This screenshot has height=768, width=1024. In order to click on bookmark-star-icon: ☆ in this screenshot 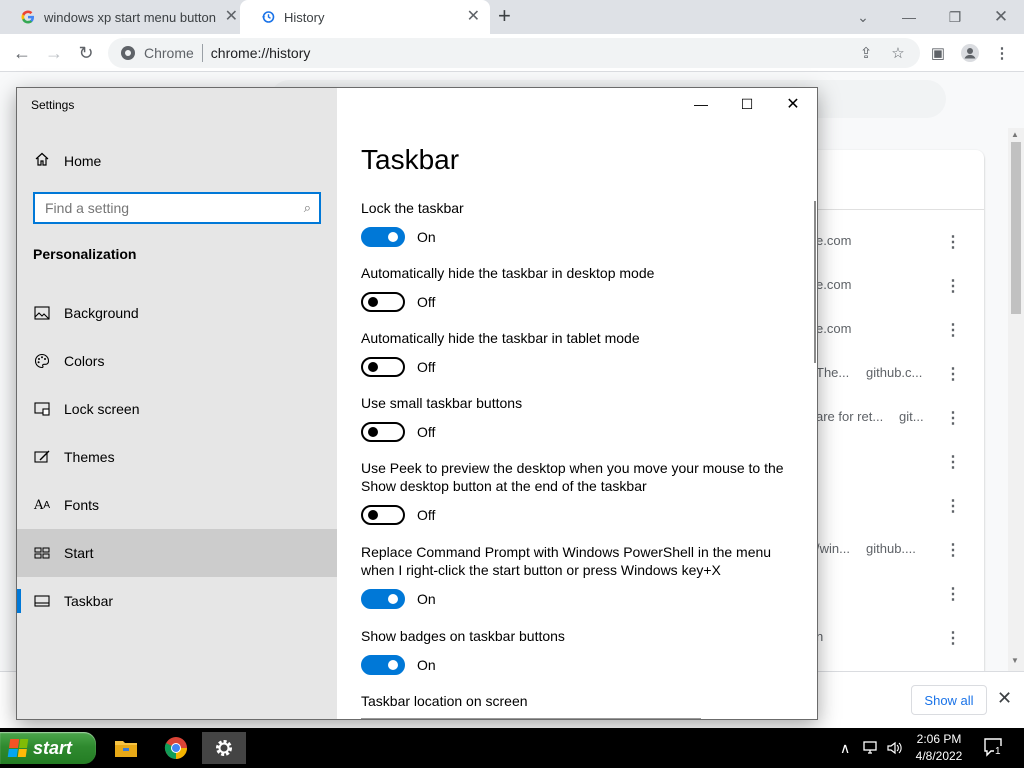, I will do `click(898, 53)`.